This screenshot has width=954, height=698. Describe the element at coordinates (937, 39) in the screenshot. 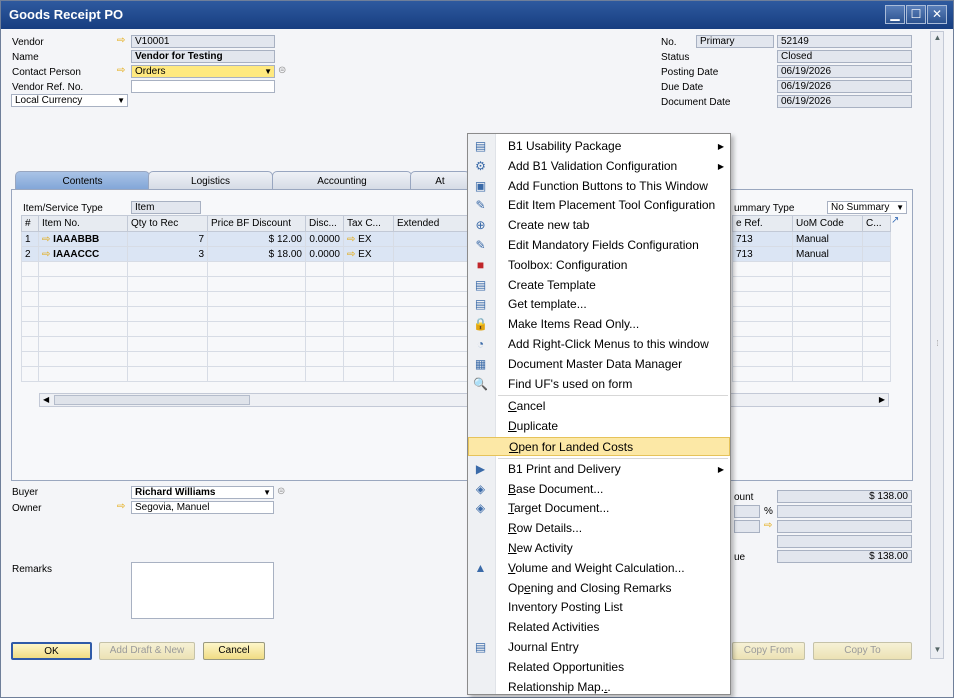

I see `scroll-up-icon: ▲` at that location.